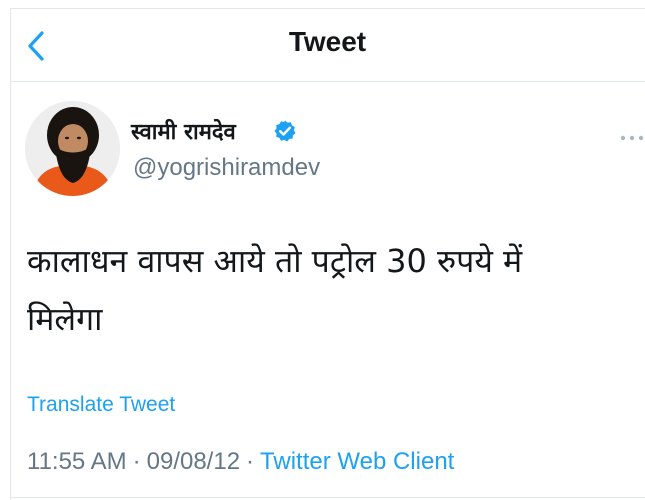  Describe the element at coordinates (226, 168) in the screenshot. I see `author-handle: @yogrishiramdev` at that location.